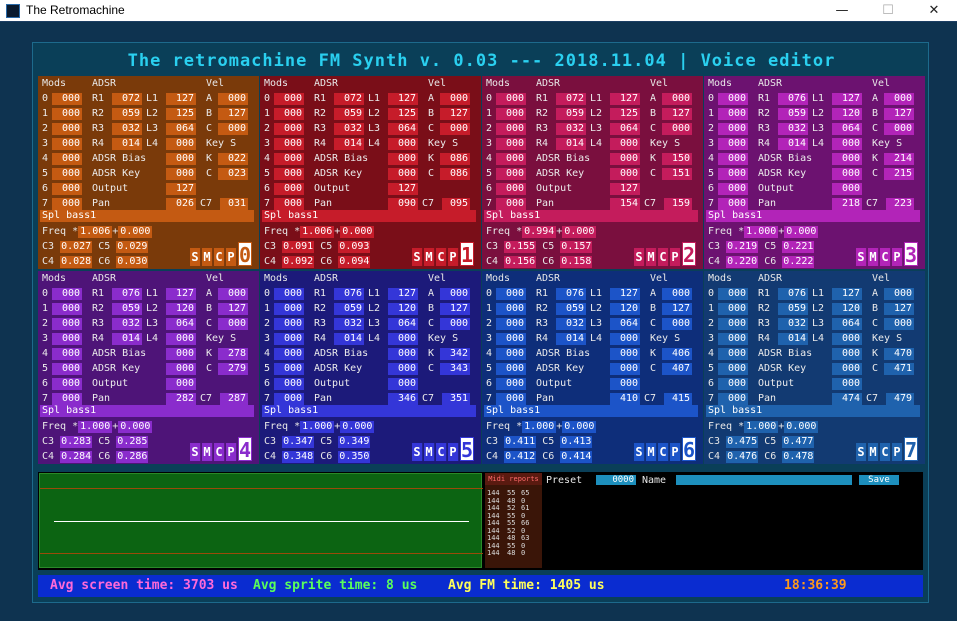 This screenshot has height=621, width=957. What do you see at coordinates (900, 399) in the screenshot?
I see `c7-value: 479` at bounding box center [900, 399].